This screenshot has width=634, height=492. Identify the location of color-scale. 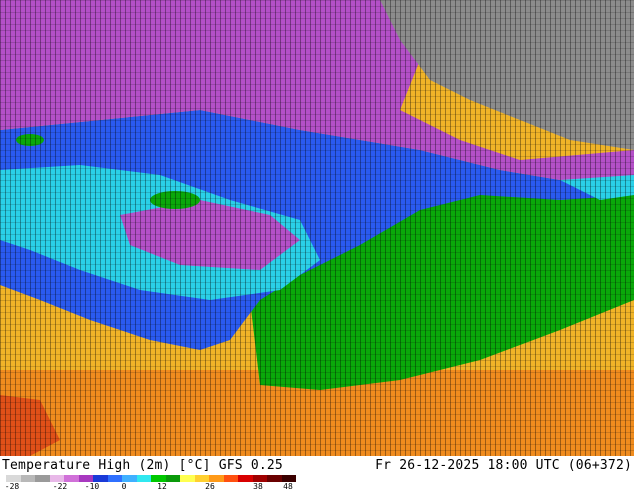
(151, 478).